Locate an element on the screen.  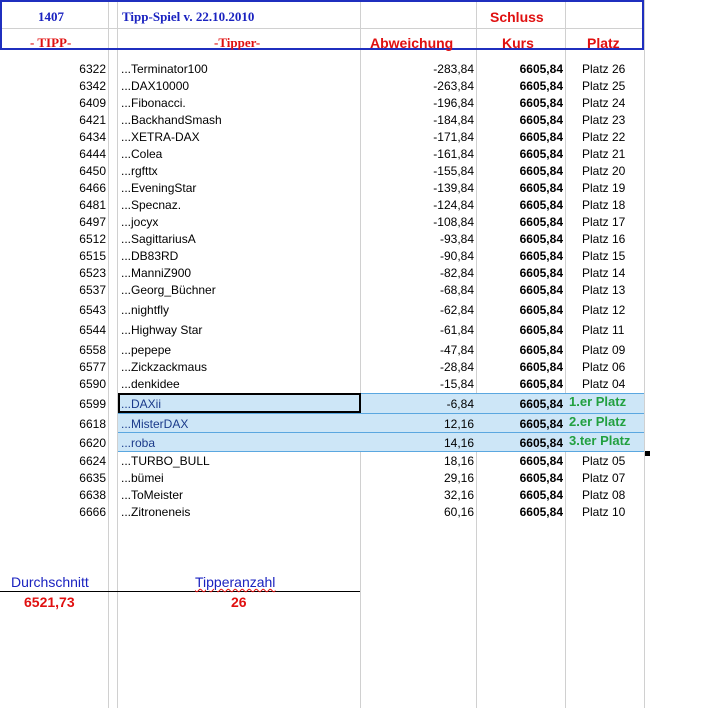
tipp-cell: 6342 is located at coordinates (53, 86).